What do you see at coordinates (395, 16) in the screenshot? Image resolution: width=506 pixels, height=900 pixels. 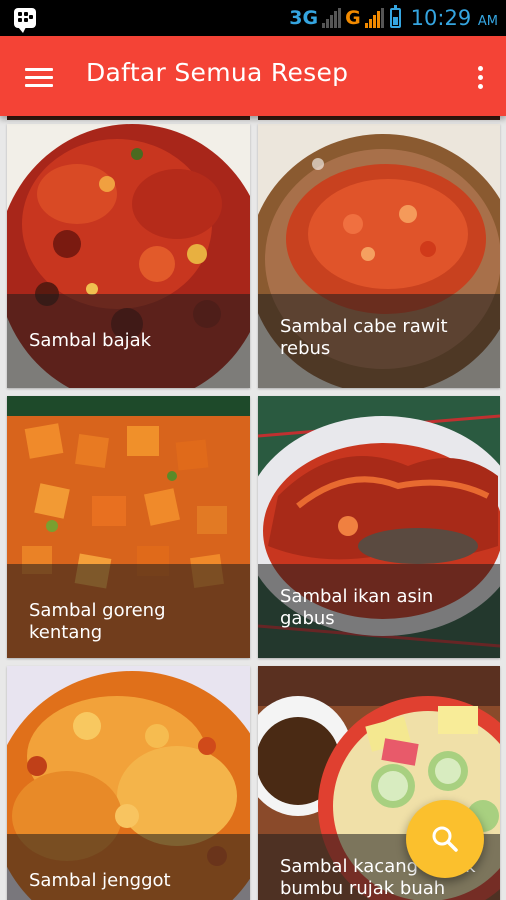 I see `battery-icon` at bounding box center [395, 16].